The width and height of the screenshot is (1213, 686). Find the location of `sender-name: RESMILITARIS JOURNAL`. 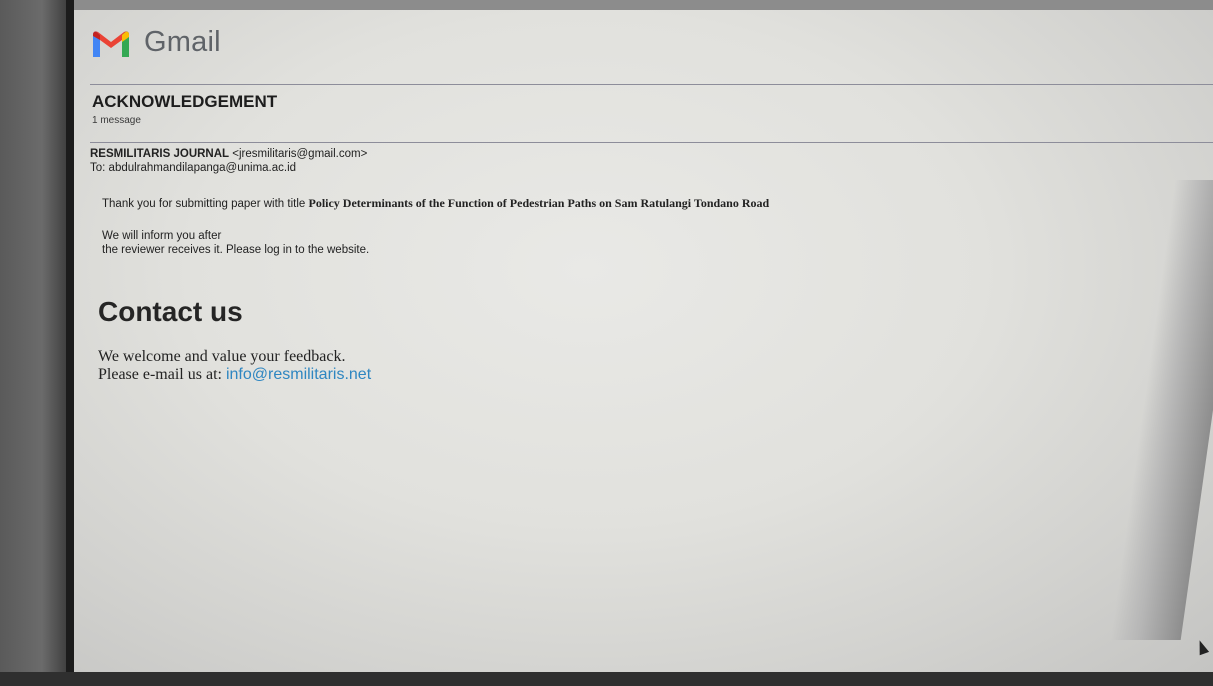

sender-name: RESMILITARIS JOURNAL is located at coordinates (160, 154).